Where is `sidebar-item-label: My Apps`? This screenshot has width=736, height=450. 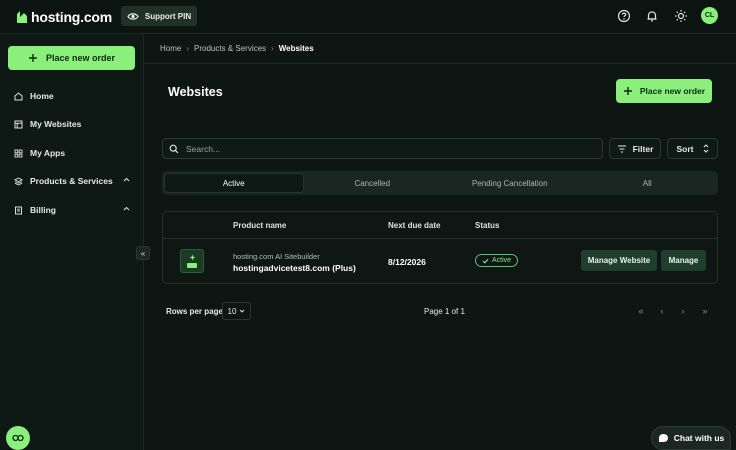 sidebar-item-label: My Apps is located at coordinates (48, 153).